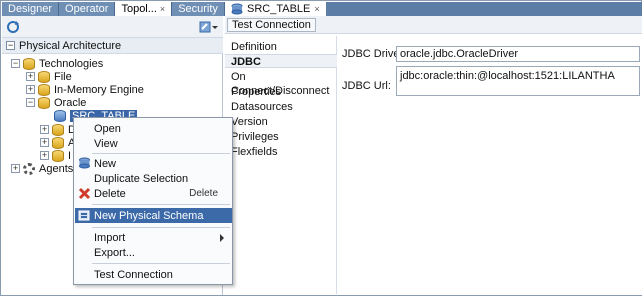 This screenshot has width=642, height=296. I want to click on section-title: Physical Architecture, so click(70, 45).